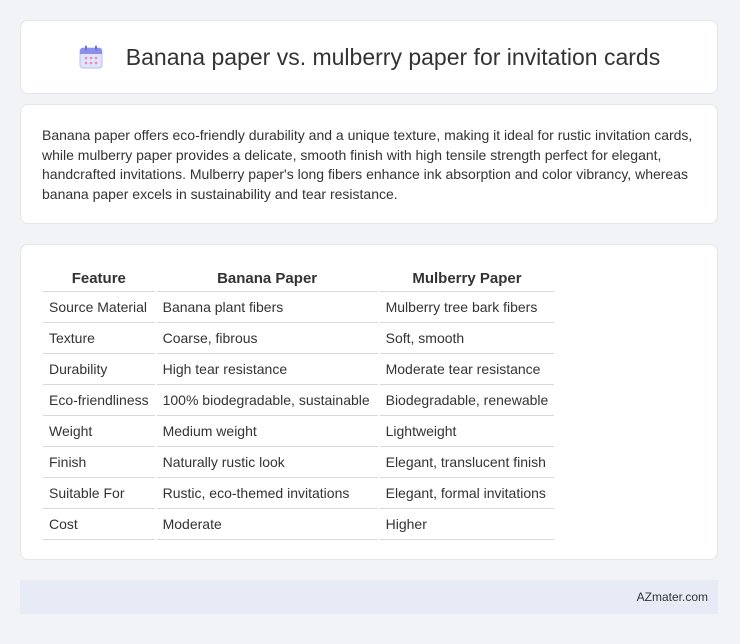 Image resolution: width=740 pixels, height=644 pixels. I want to click on column-header-banana-paper: Banana Paper, so click(267, 278).